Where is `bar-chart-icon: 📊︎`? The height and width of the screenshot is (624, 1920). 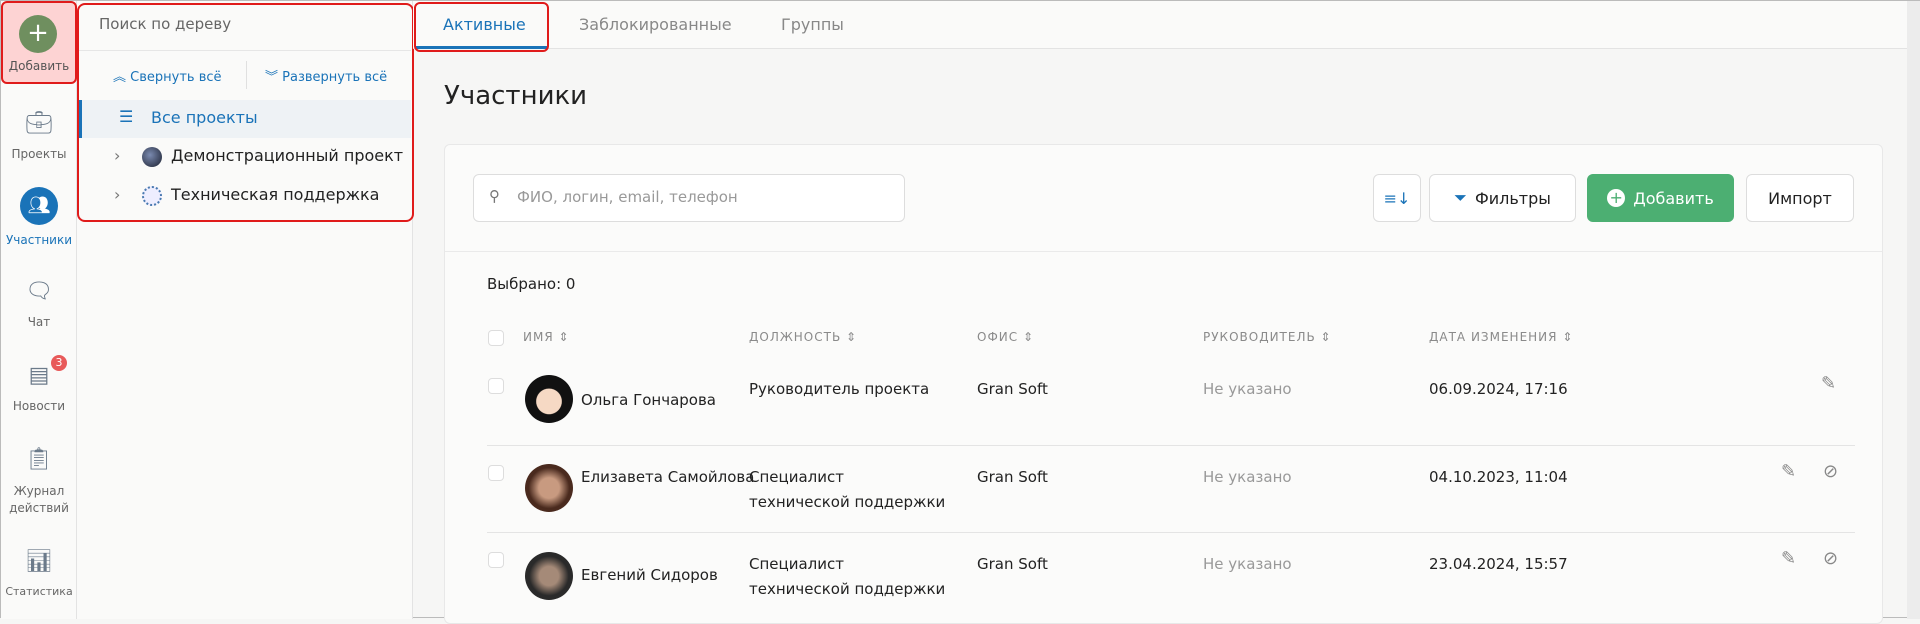 bar-chart-icon: 📊︎ is located at coordinates (39, 561).